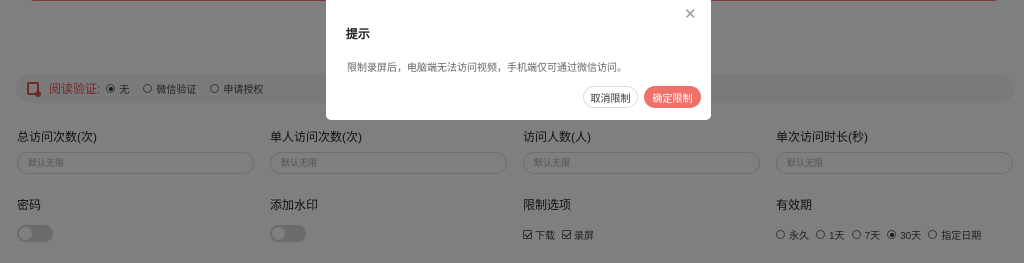 Image resolution: width=1024 pixels, height=263 pixels. What do you see at coordinates (358, 34) in the screenshot?
I see `dialog-title: 提示` at bounding box center [358, 34].